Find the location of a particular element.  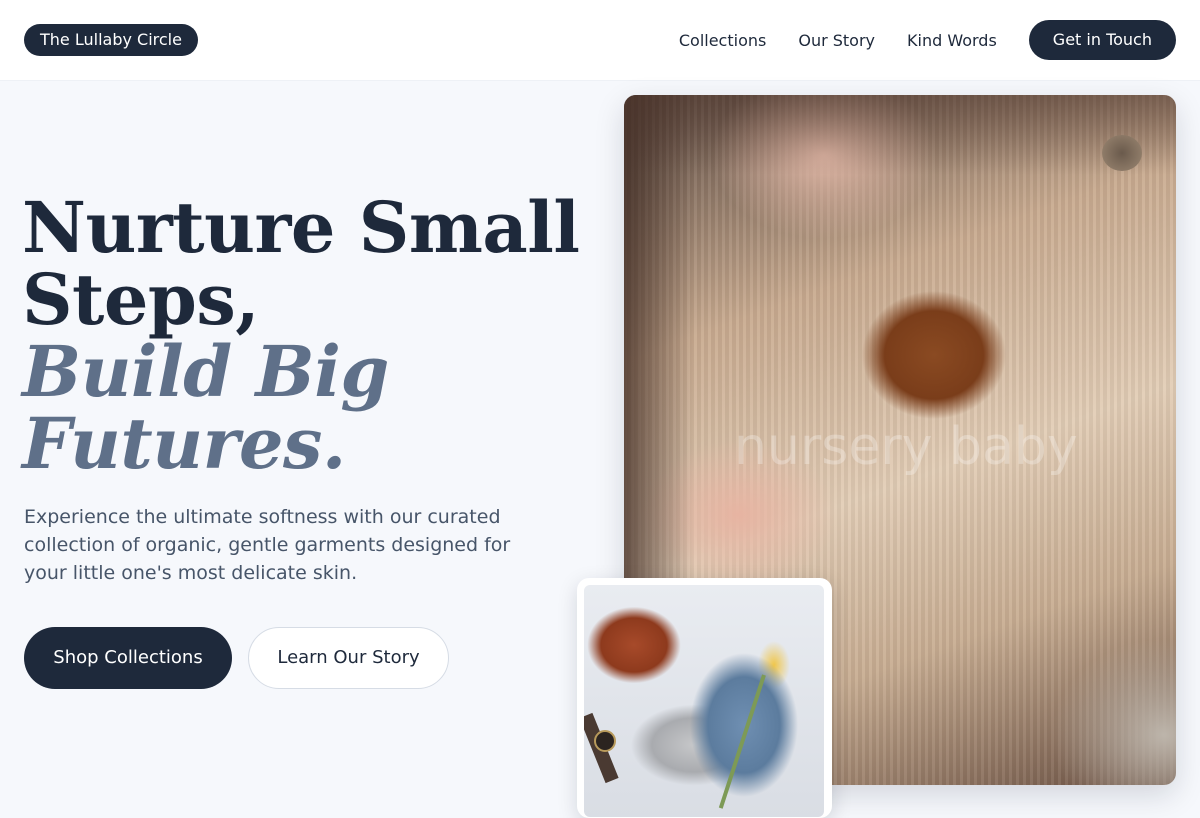

tulip-stem is located at coordinates (742, 741).